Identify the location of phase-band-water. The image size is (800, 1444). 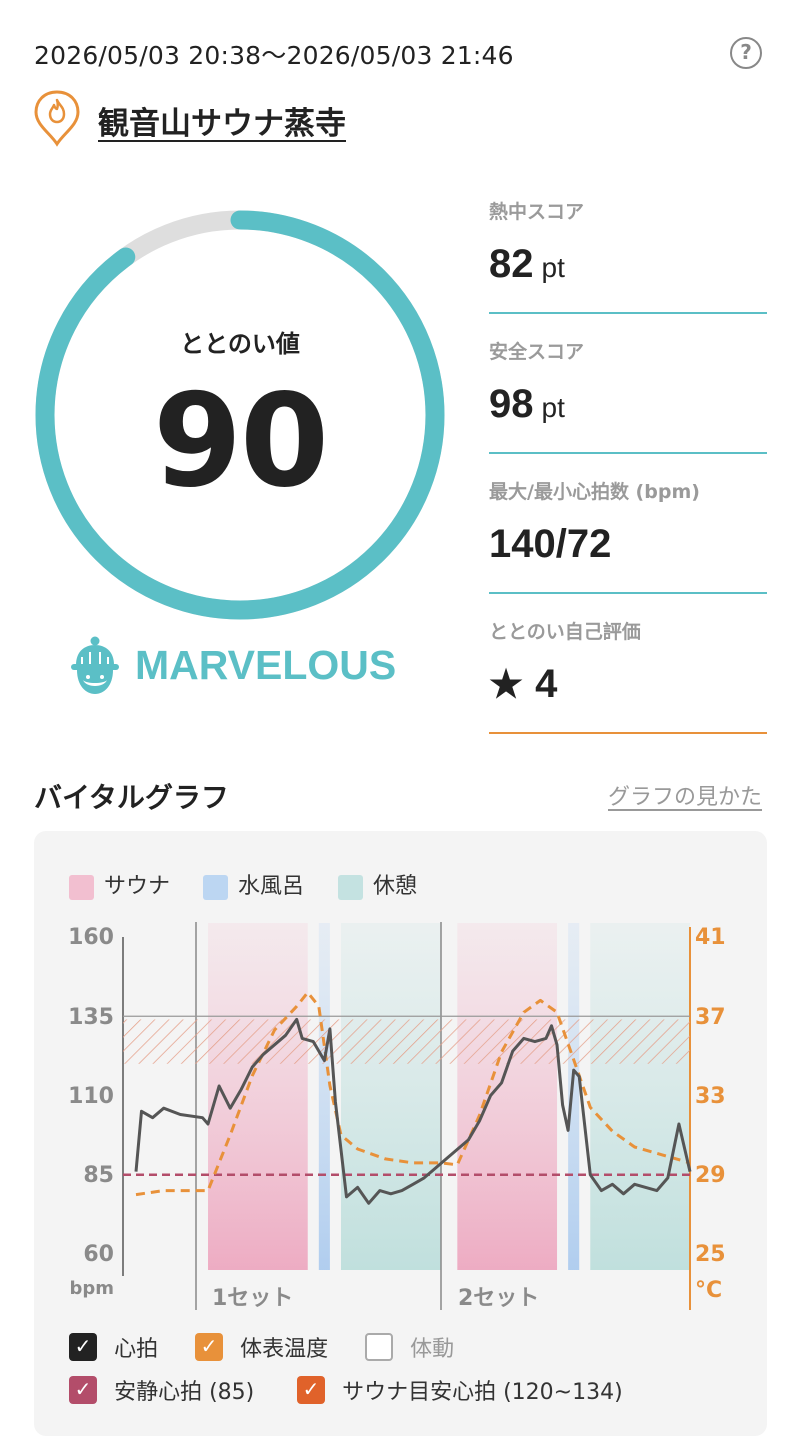
(324, 1096).